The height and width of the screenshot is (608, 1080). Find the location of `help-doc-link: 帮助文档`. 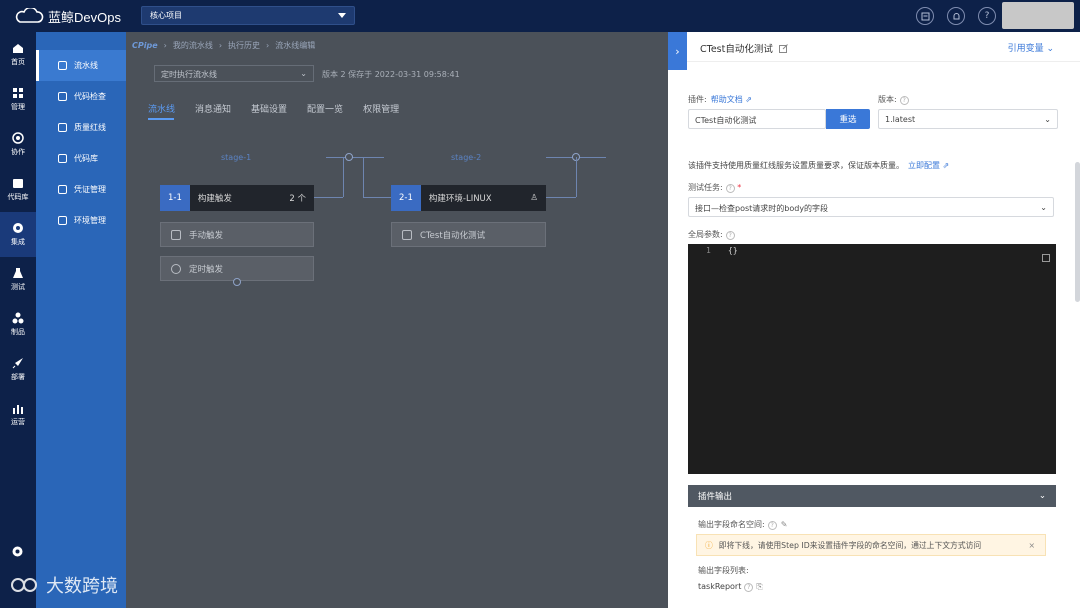

help-doc-link: 帮助文档 is located at coordinates (727, 99).